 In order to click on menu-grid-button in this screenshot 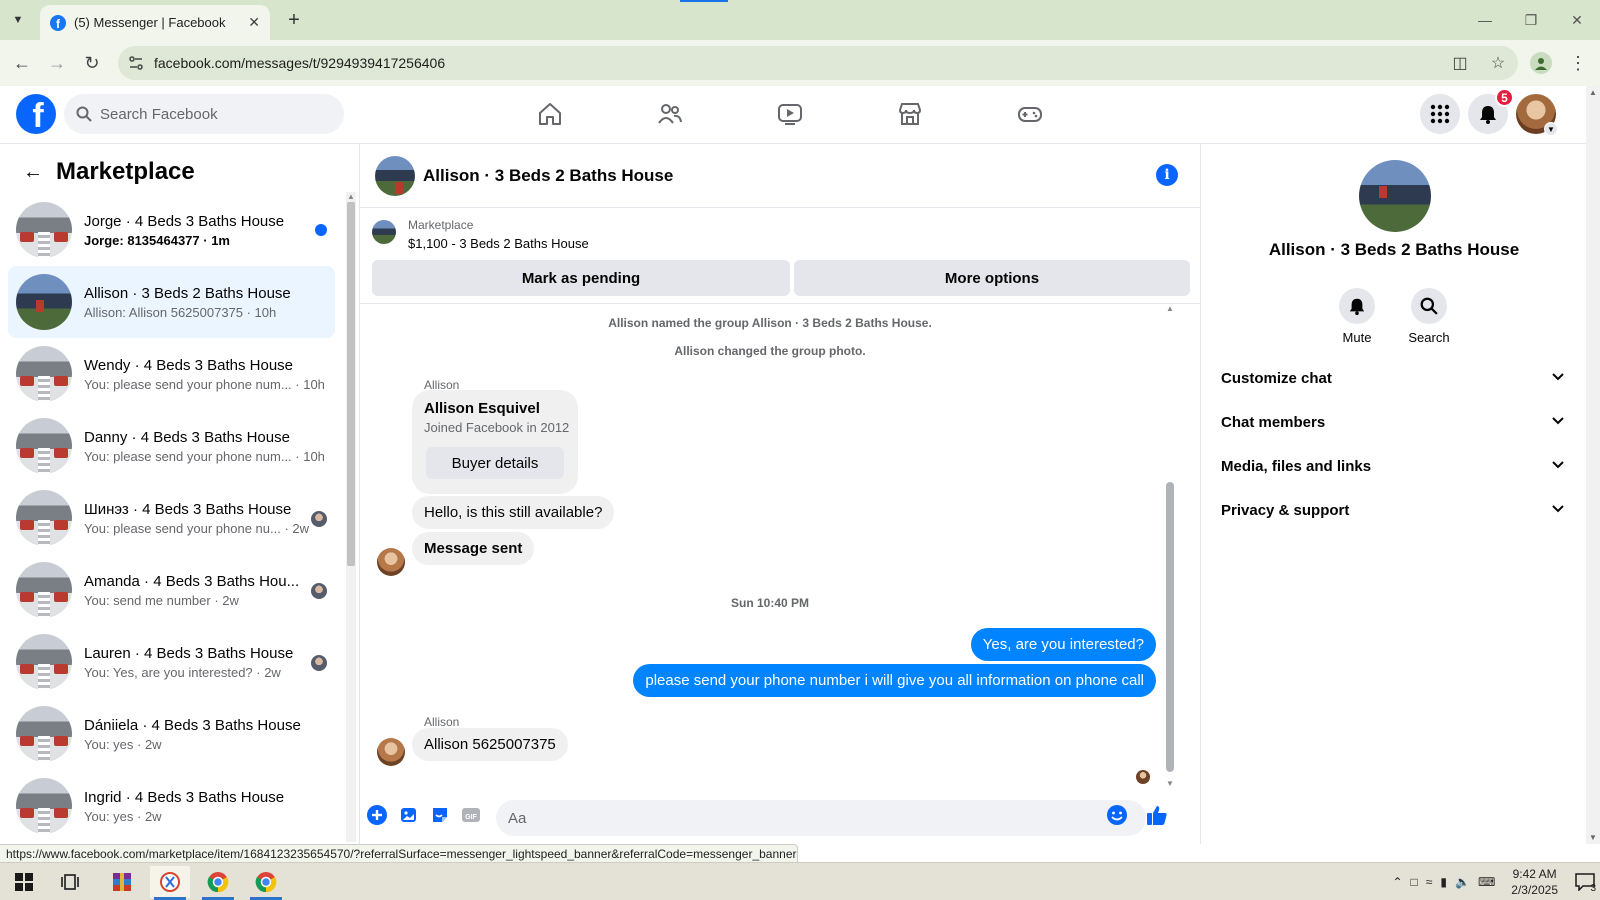, I will do `click(1440, 114)`.